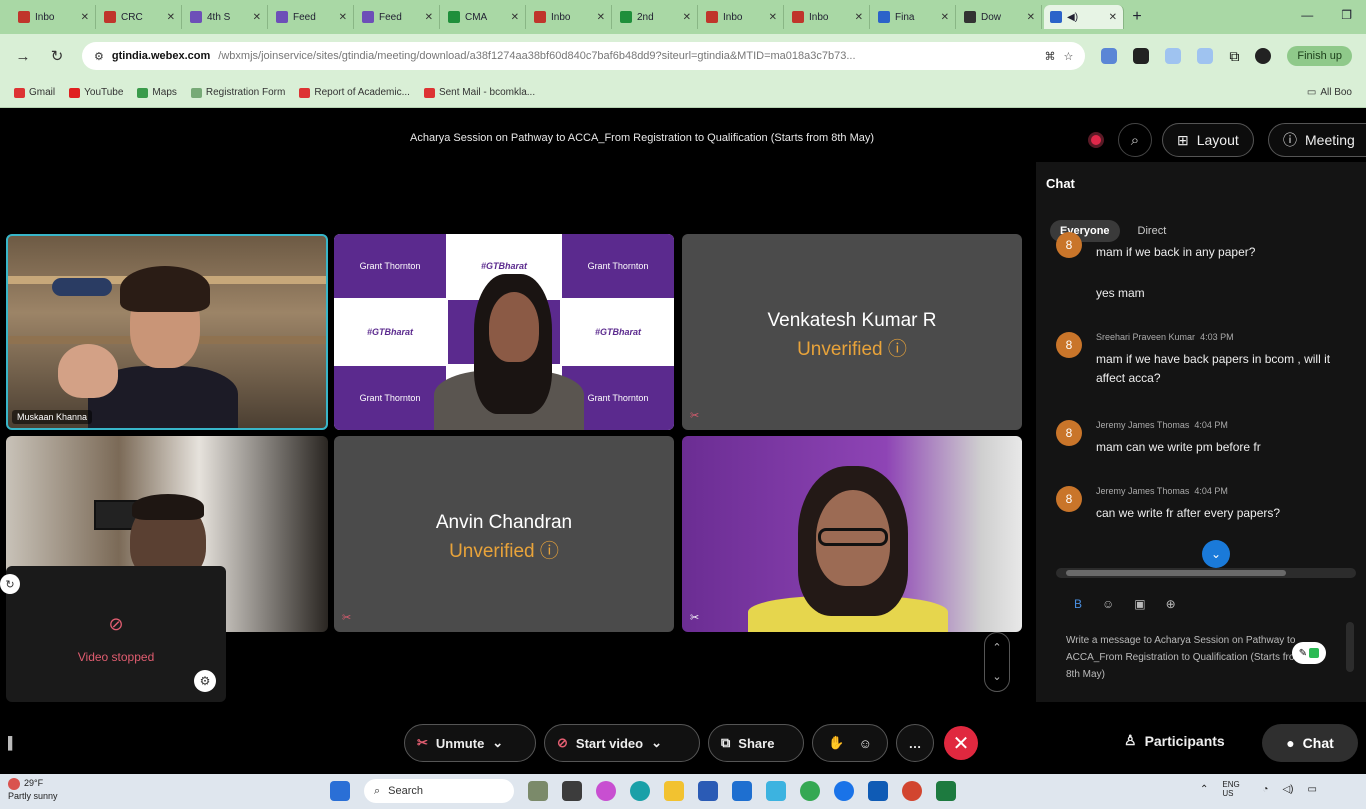 The height and width of the screenshot is (809, 1366). I want to click on site-info-icon: ⚙, so click(99, 56).